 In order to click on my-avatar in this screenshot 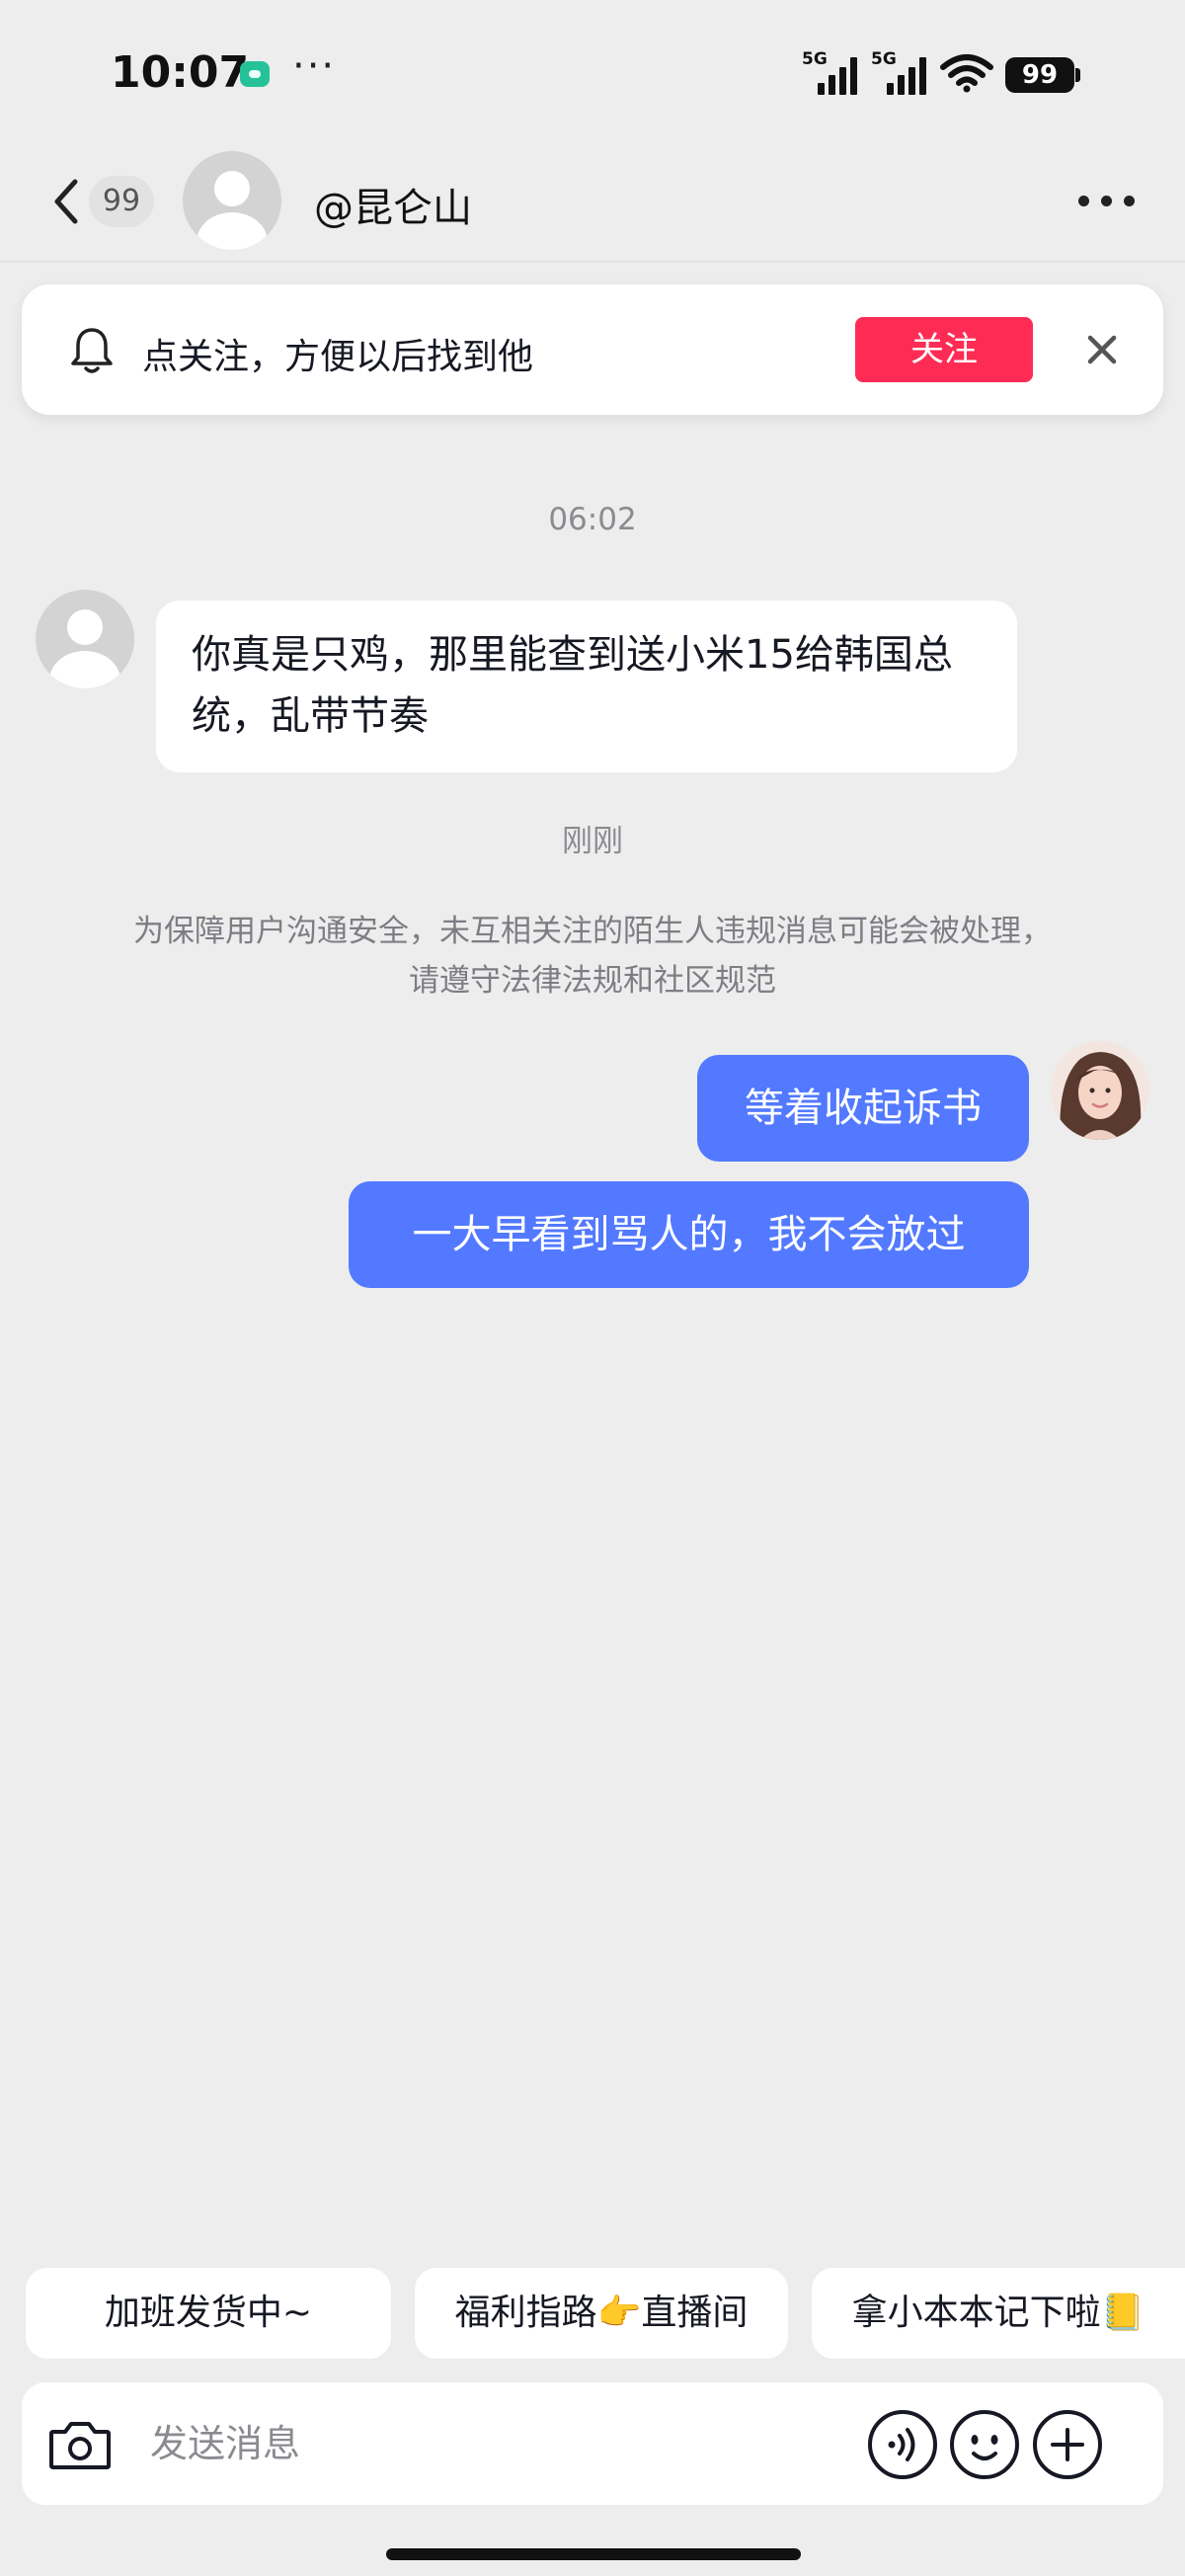, I will do `click(1100, 1090)`.